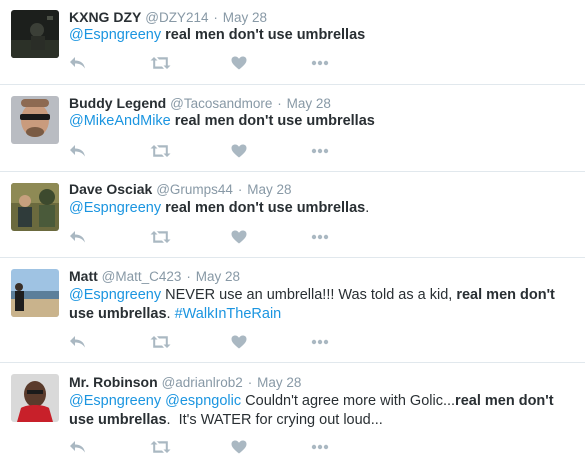 The width and height of the screenshot is (585, 464). I want to click on tweet-text: @Espngreeny real men don't use umbrellas, so click(321, 35).